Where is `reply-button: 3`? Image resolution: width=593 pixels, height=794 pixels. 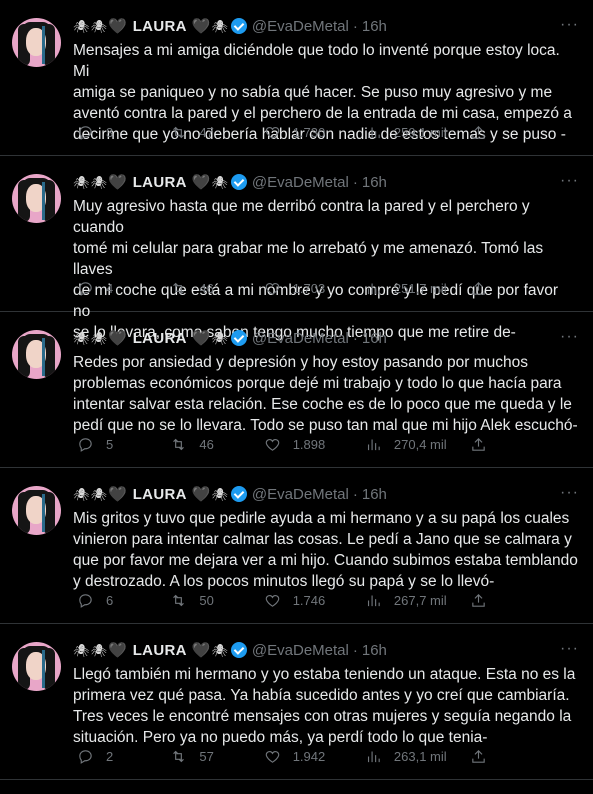
reply-button: 3 is located at coordinates (123, 132).